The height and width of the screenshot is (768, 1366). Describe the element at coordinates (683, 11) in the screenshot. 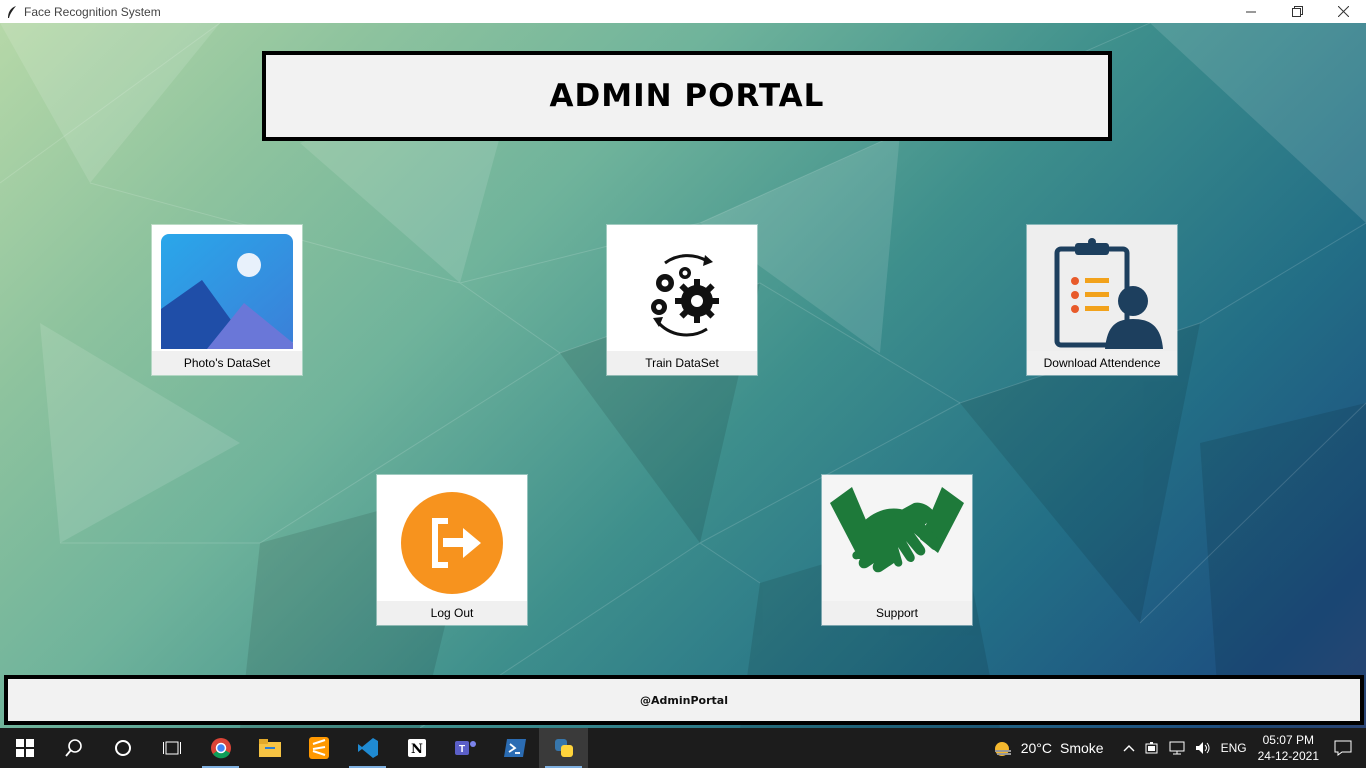

I see `window-titlebar: Face Recognition System` at that location.